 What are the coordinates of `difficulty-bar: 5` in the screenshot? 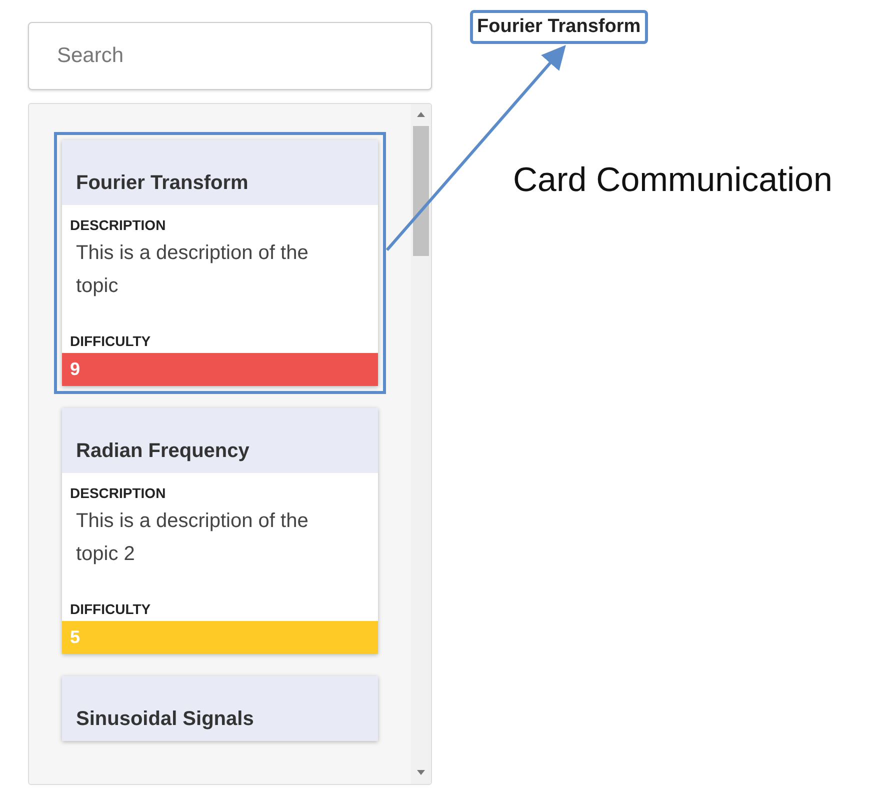 It's located at (220, 637).